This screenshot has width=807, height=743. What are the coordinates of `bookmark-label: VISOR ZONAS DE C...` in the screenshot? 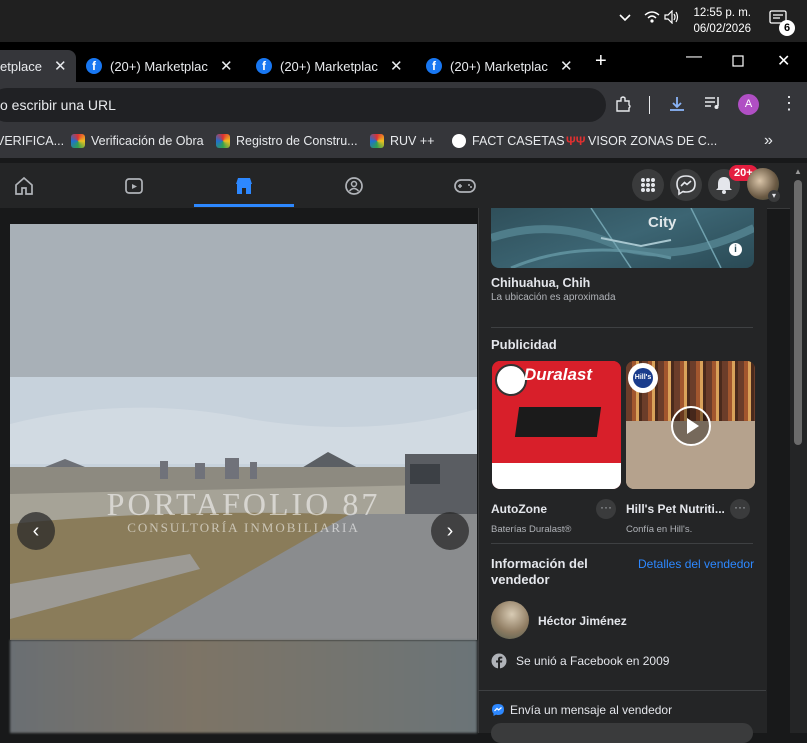 It's located at (653, 141).